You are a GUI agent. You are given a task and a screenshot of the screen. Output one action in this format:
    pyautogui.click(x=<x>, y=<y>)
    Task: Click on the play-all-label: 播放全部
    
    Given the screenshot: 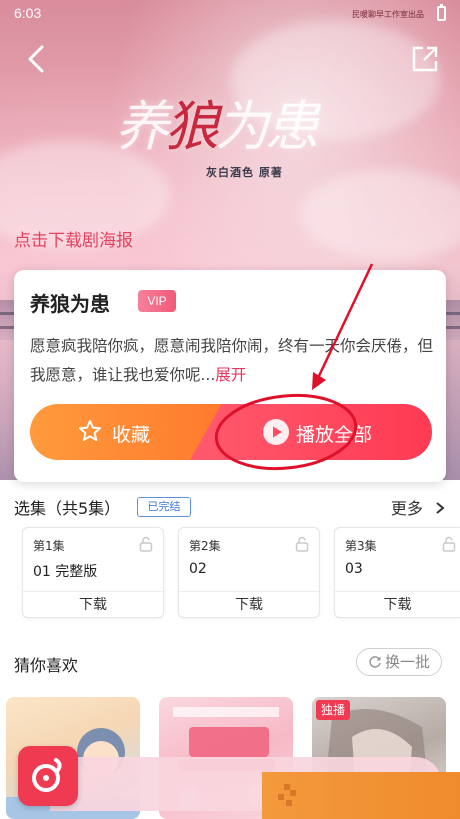 What is the action you would take?
    pyautogui.click(x=334, y=435)
    